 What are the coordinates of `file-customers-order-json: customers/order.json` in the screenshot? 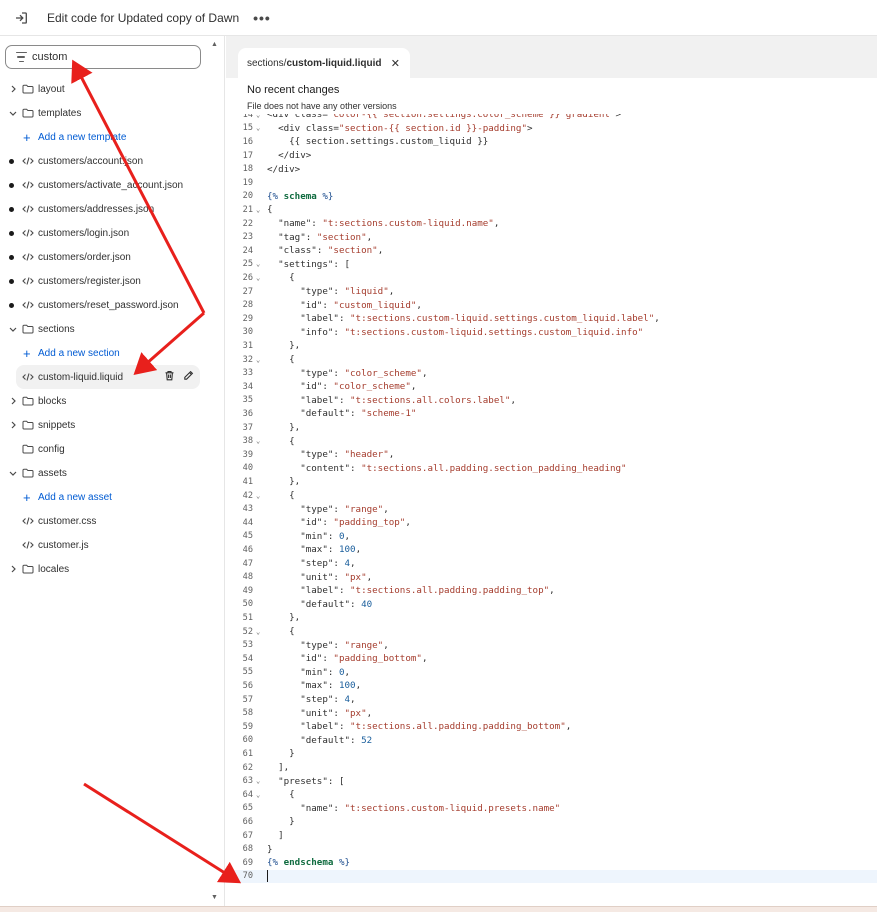 It's located at (112, 257).